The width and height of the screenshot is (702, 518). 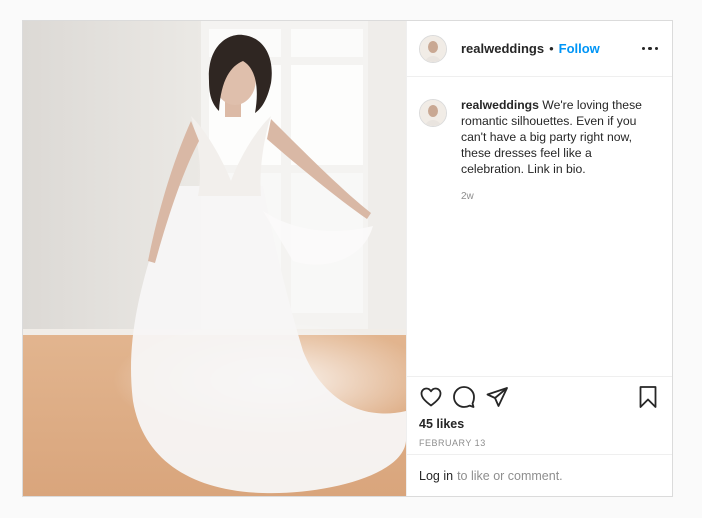 I want to click on likes-count: 45 likes, so click(x=539, y=424).